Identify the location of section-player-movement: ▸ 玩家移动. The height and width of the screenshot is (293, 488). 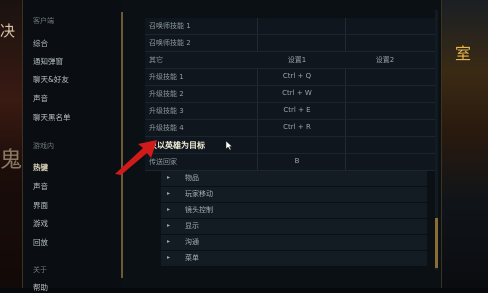
(294, 195).